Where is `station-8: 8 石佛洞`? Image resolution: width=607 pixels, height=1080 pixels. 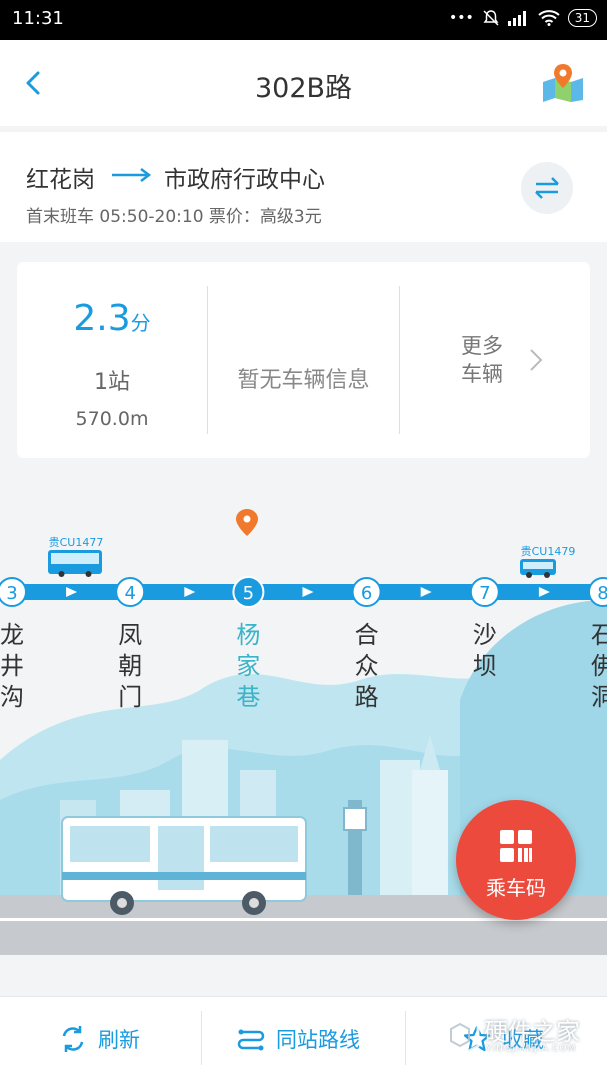 station-8: 8 石佛洞 is located at coordinates (597, 644).